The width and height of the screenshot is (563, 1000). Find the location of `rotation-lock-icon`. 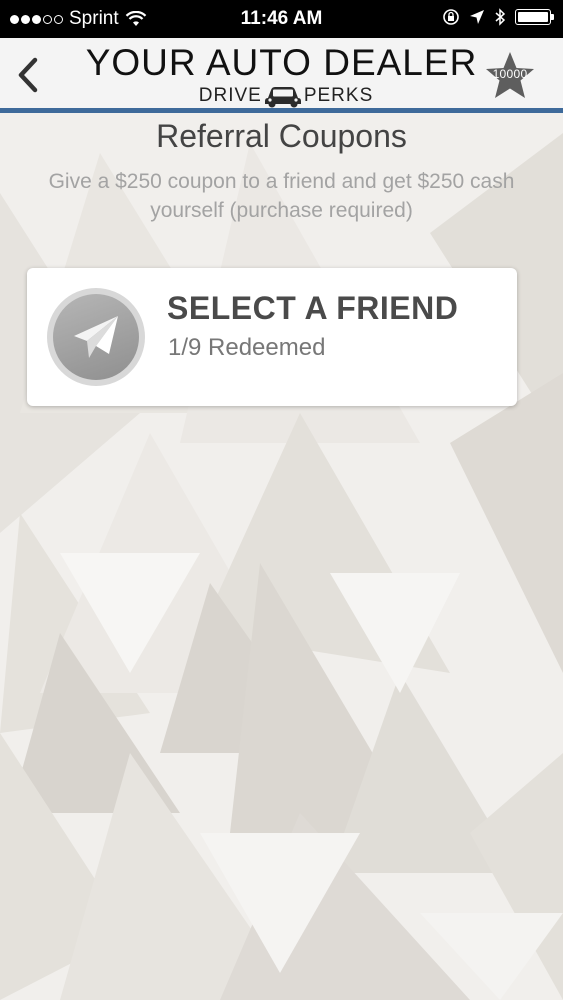

rotation-lock-icon is located at coordinates (451, 17).